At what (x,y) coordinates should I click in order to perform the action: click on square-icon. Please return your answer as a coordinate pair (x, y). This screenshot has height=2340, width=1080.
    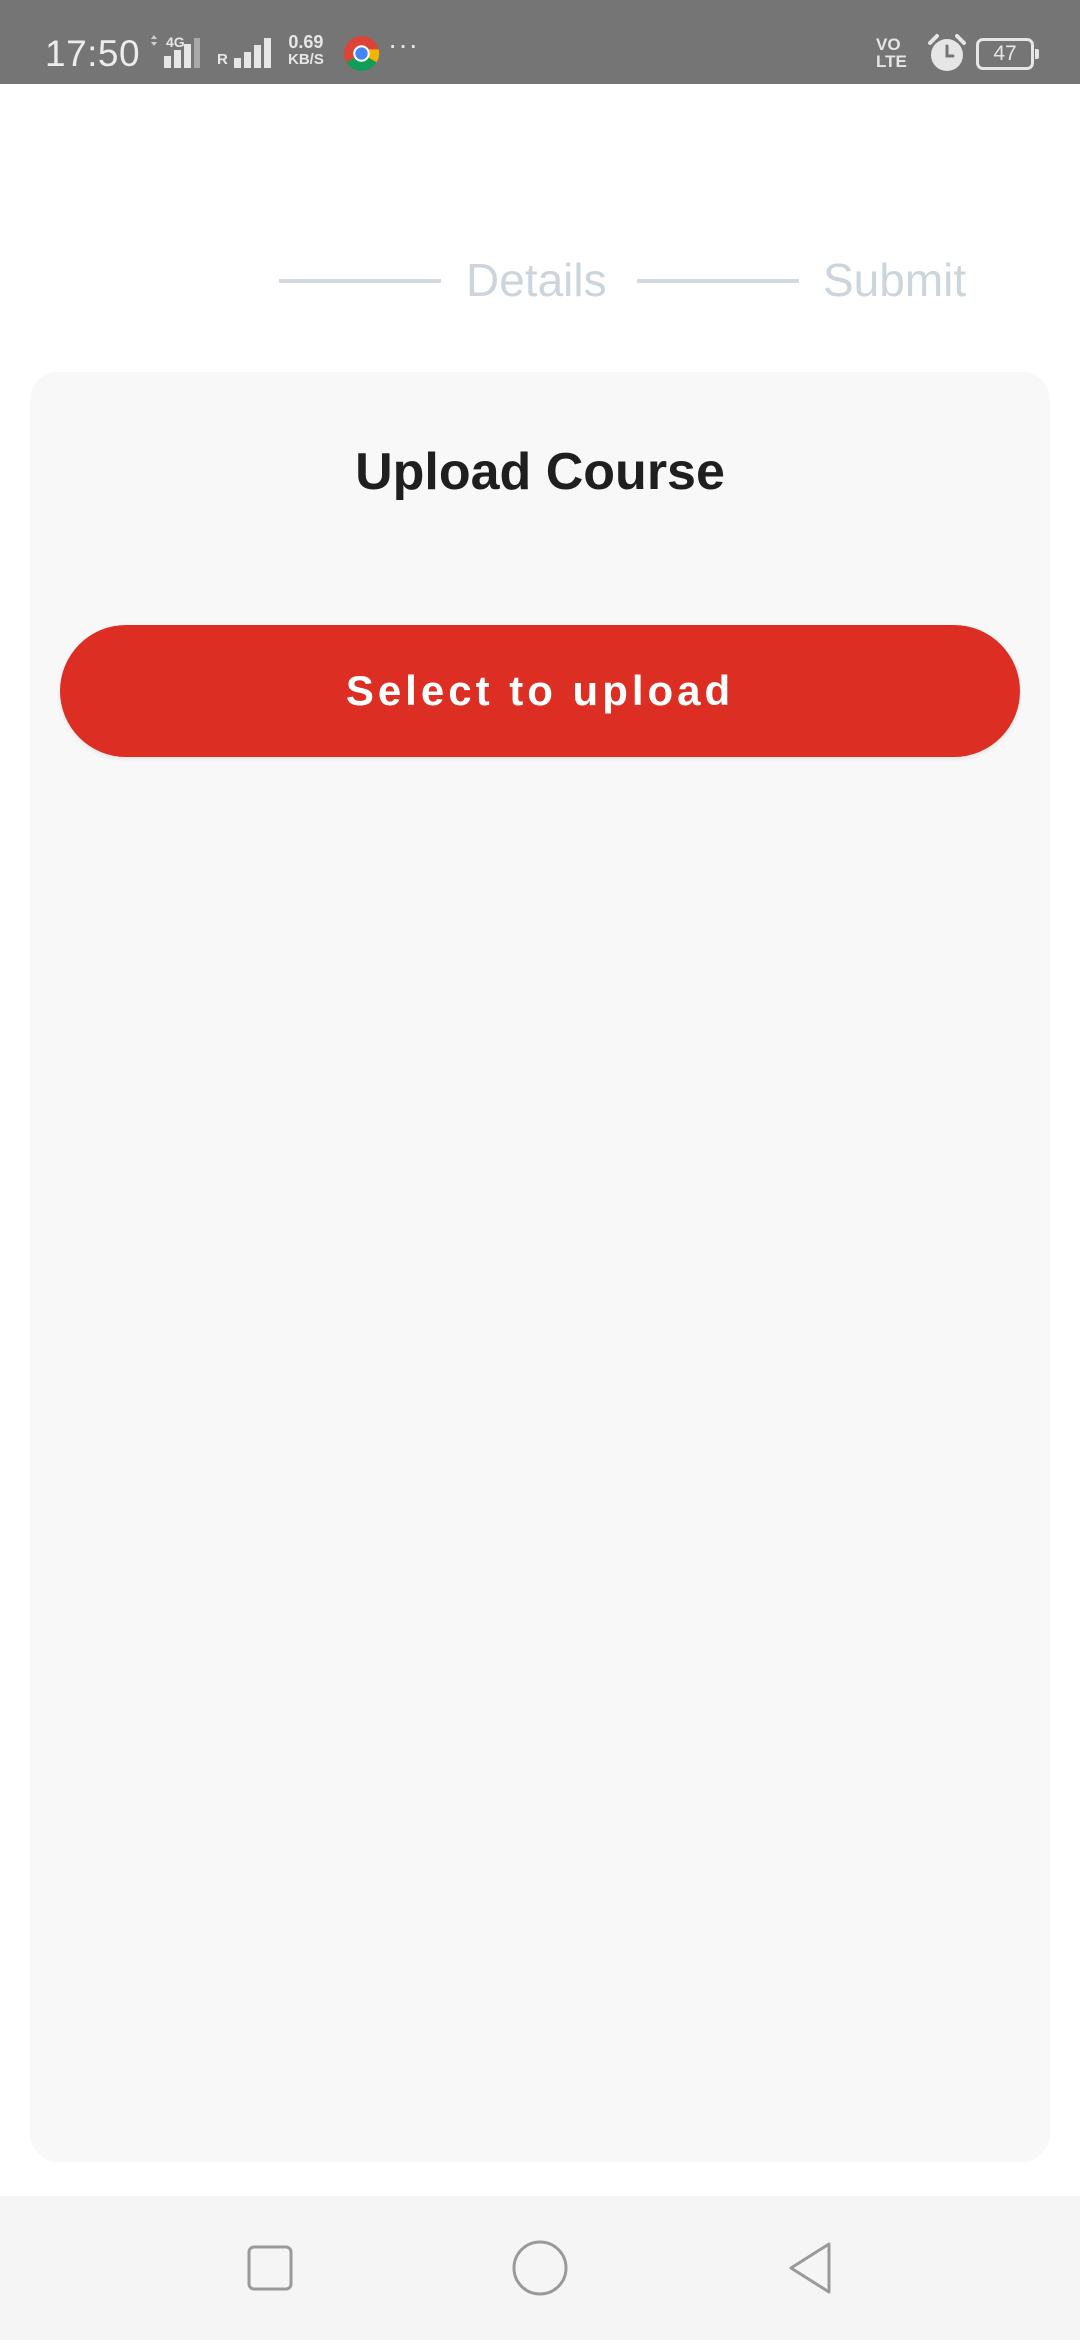
    Looking at the image, I should click on (270, 2268).